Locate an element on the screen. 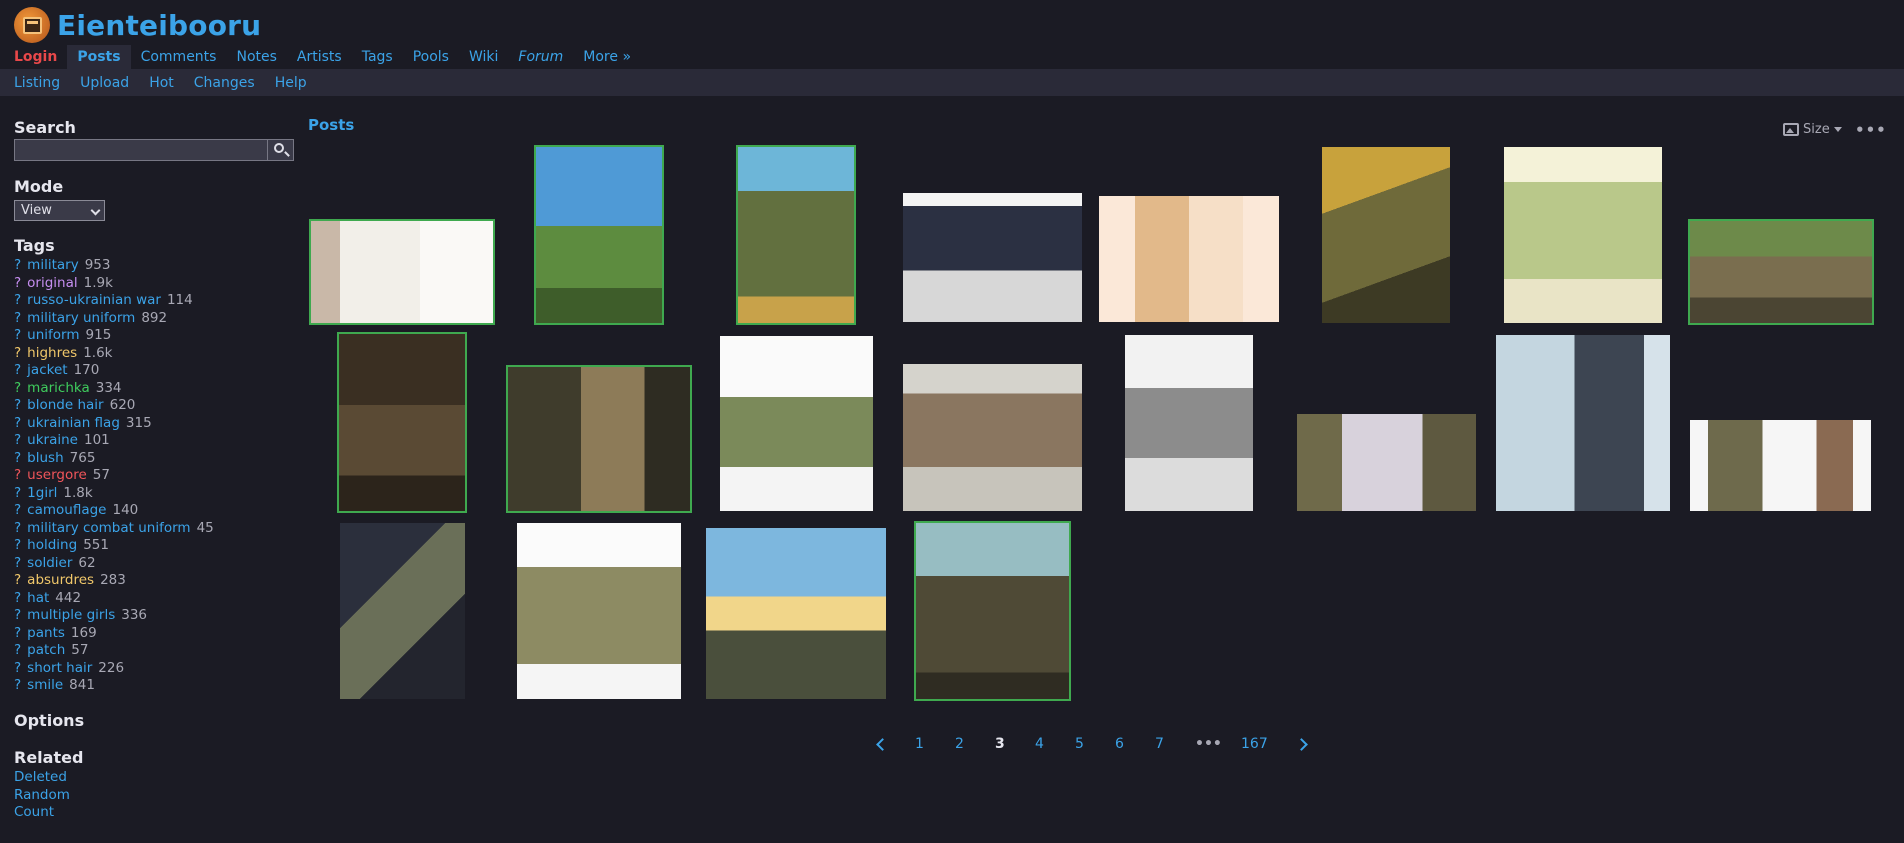 This screenshot has width=1904, height=843. tag-search-link: uniform is located at coordinates (53, 335).